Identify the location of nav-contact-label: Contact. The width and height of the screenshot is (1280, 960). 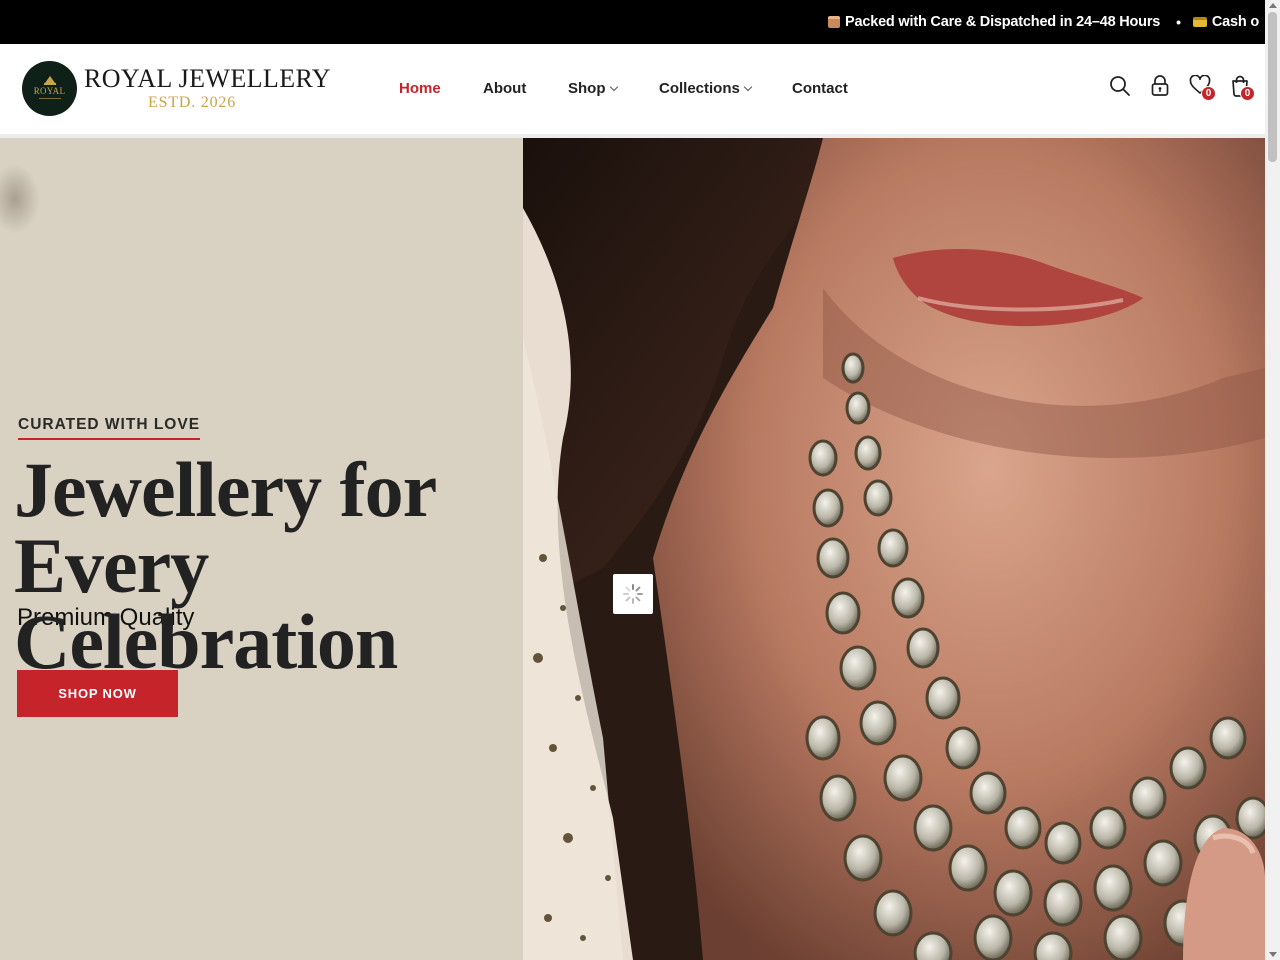
(820, 88).